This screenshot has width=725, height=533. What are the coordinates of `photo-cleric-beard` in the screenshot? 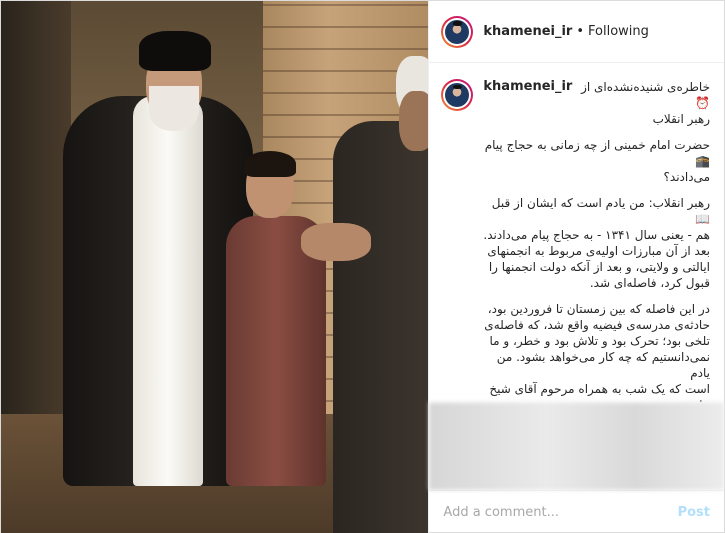 It's located at (174, 108).